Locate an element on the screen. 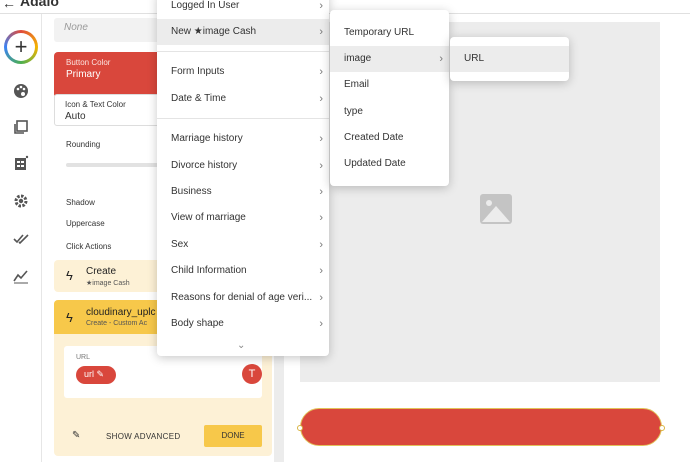 The height and width of the screenshot is (462, 690). menu-item-divorce-history: Divorce history › is located at coordinates (243, 166).